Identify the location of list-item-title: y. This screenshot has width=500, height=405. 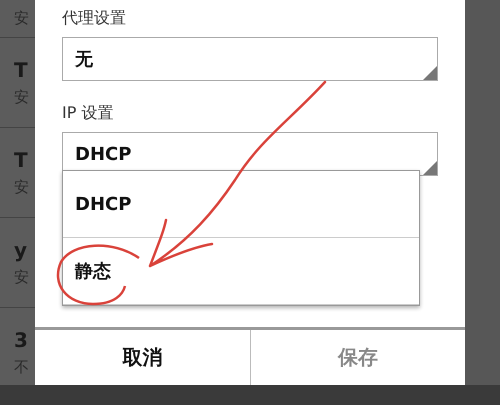
(21, 250).